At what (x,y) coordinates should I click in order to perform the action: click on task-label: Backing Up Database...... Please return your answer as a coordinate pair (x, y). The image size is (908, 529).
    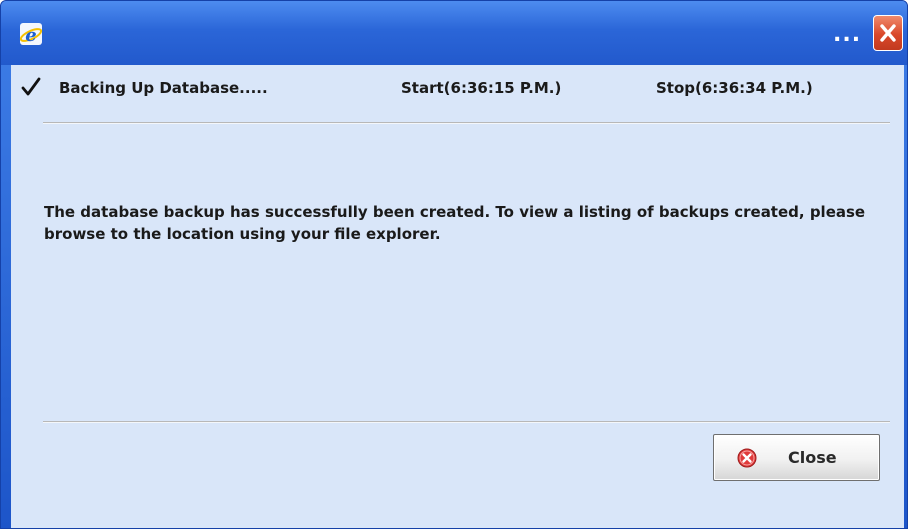
    Looking at the image, I should click on (163, 88).